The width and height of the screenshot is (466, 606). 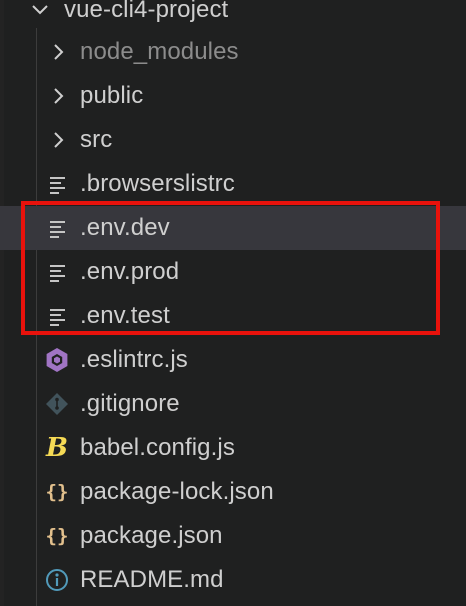 What do you see at coordinates (233, 228) in the screenshot?
I see `tree-item-env-dev: .env.dev` at bounding box center [233, 228].